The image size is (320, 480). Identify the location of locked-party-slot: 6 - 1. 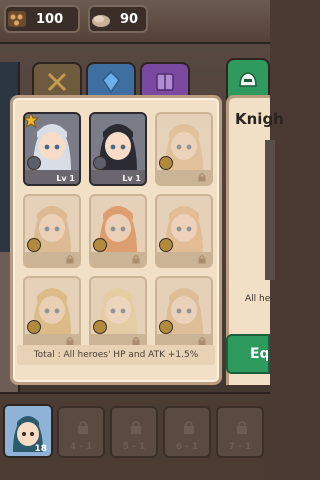
(187, 432).